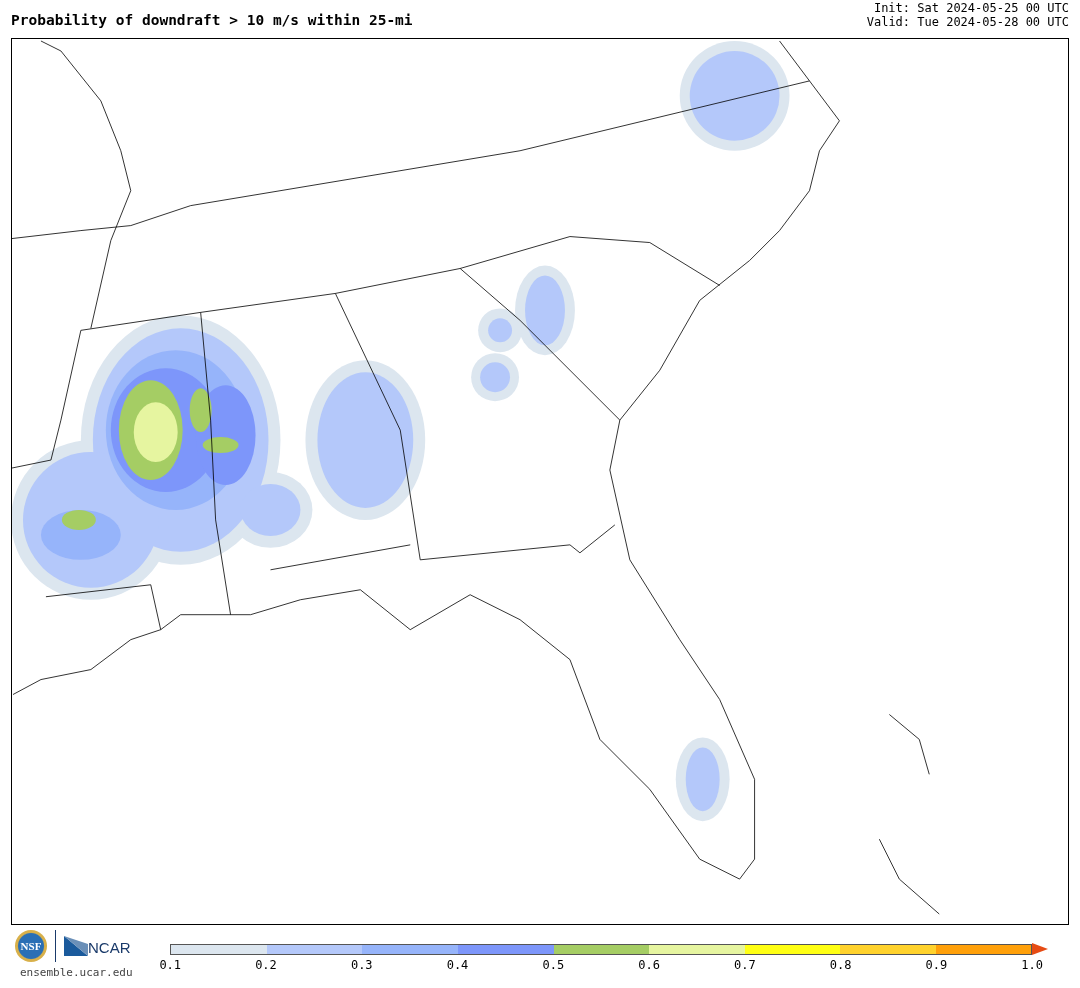 This screenshot has height=988, width=1080. What do you see at coordinates (170, 965) in the screenshot?
I see `tick-label: 0.1` at bounding box center [170, 965].